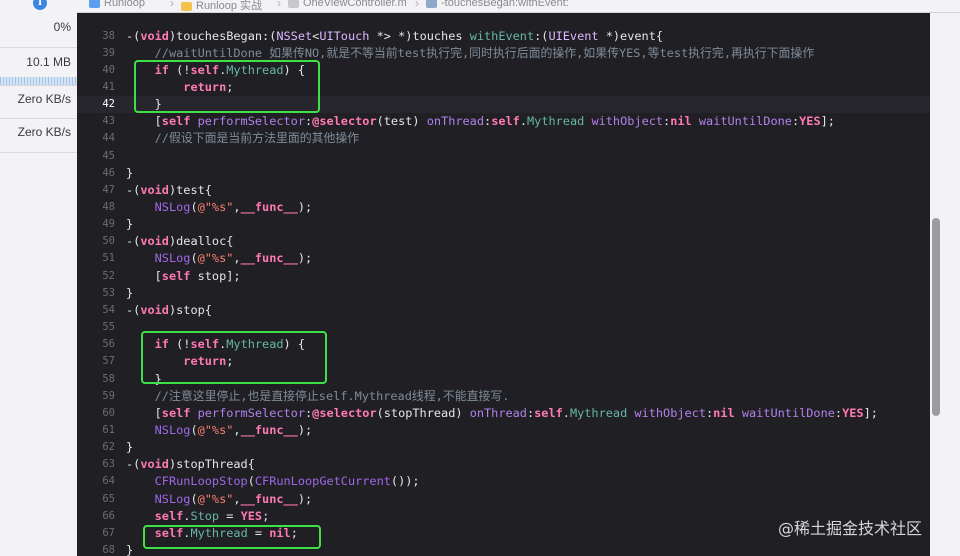 This screenshot has height=556, width=960. I want to click on line-number: 58, so click(108, 378).